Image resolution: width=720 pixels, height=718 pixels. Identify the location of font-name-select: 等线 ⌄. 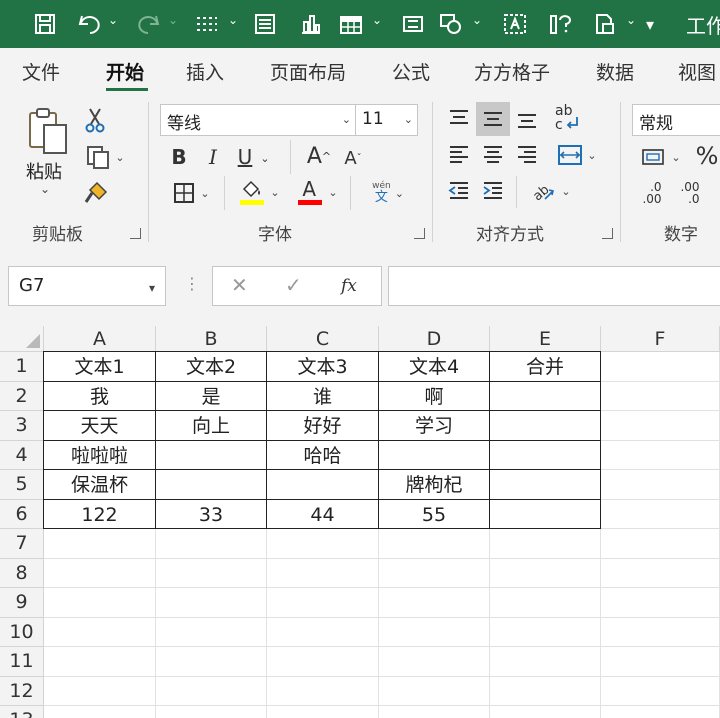
(258, 120).